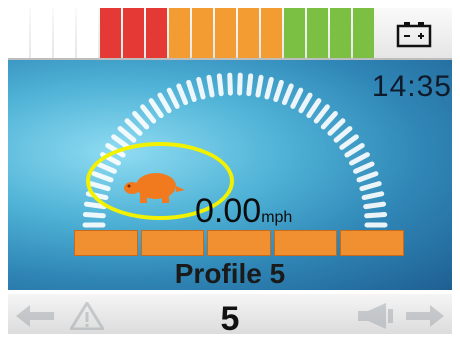 This screenshot has height=340, width=460. Describe the element at coordinates (230, 273) in the screenshot. I see `profile-label: Profile 5` at that location.